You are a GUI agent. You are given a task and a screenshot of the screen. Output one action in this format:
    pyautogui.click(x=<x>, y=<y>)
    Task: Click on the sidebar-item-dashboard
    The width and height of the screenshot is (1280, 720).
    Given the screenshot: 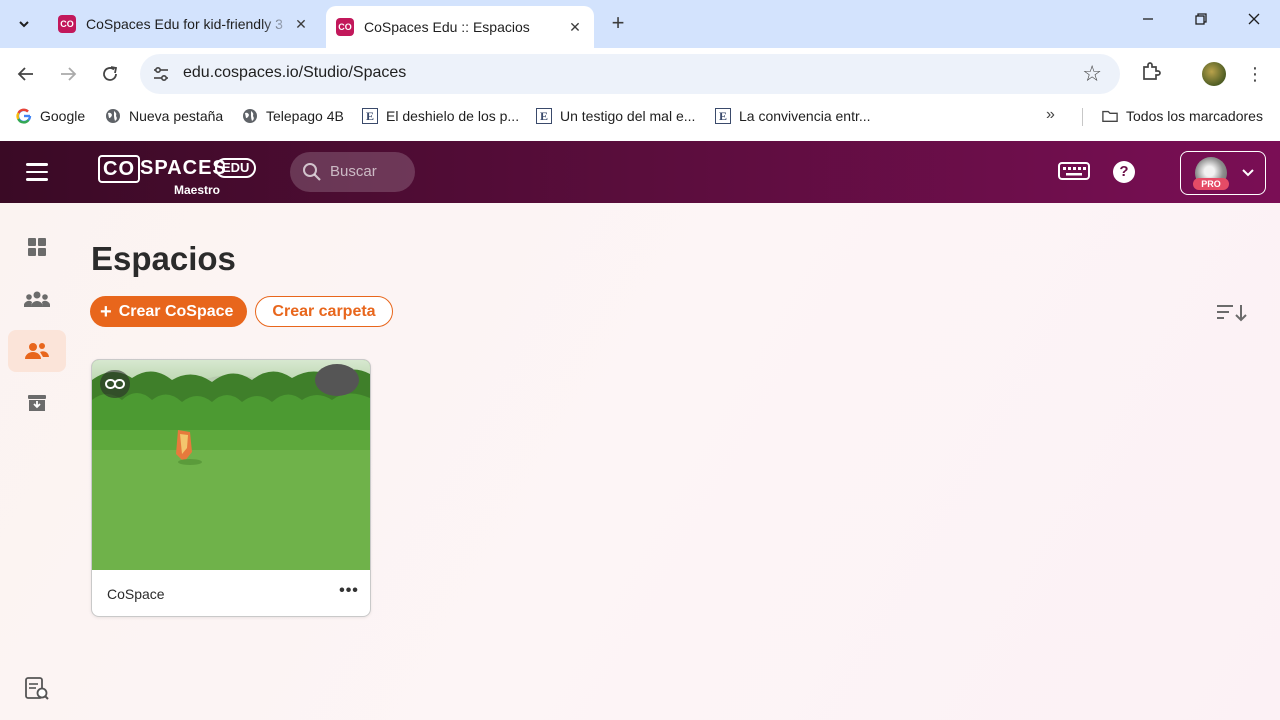 What is the action you would take?
    pyautogui.click(x=37, y=247)
    